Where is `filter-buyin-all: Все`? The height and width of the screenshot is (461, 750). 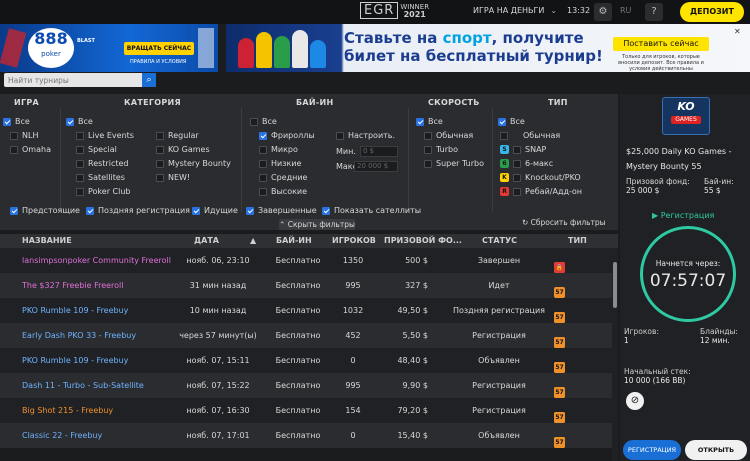 filter-buyin-all: Все is located at coordinates (263, 121).